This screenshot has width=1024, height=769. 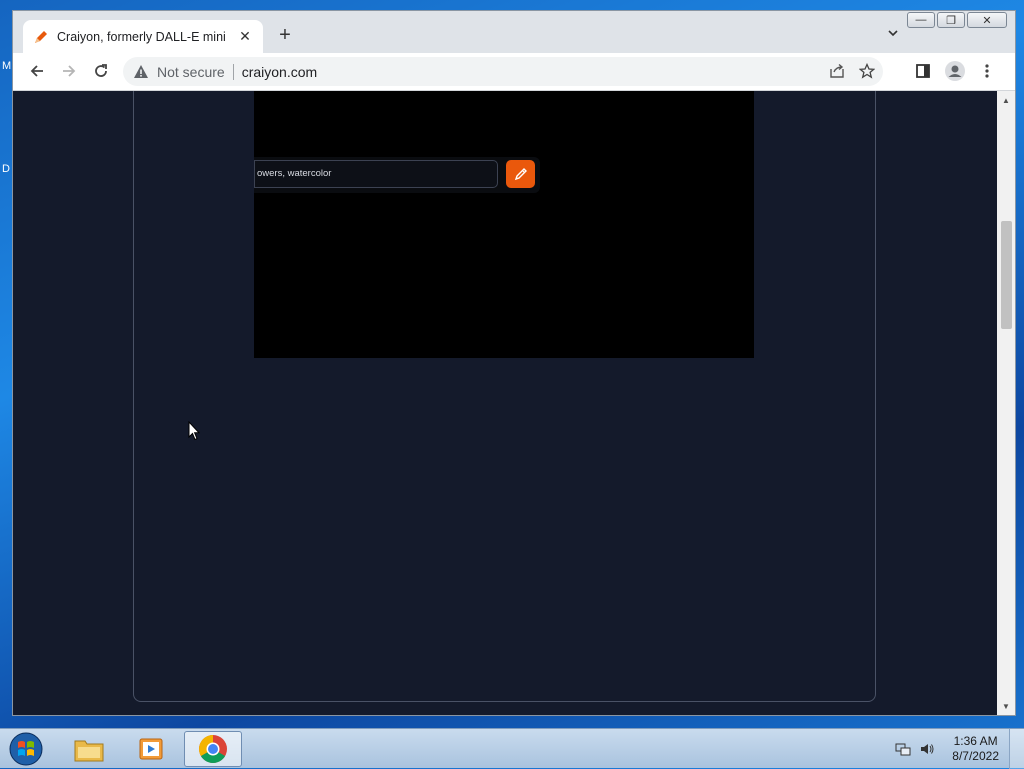 I want to click on reload-button, so click(x=101, y=71).